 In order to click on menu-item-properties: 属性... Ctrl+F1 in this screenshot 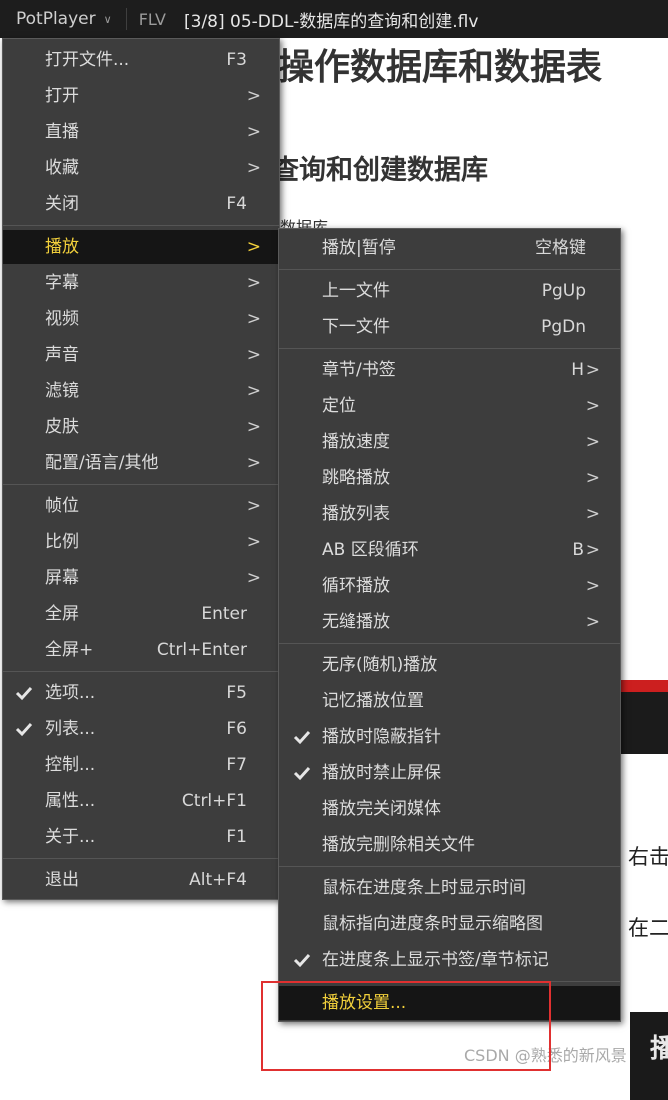, I will do `click(141, 801)`.